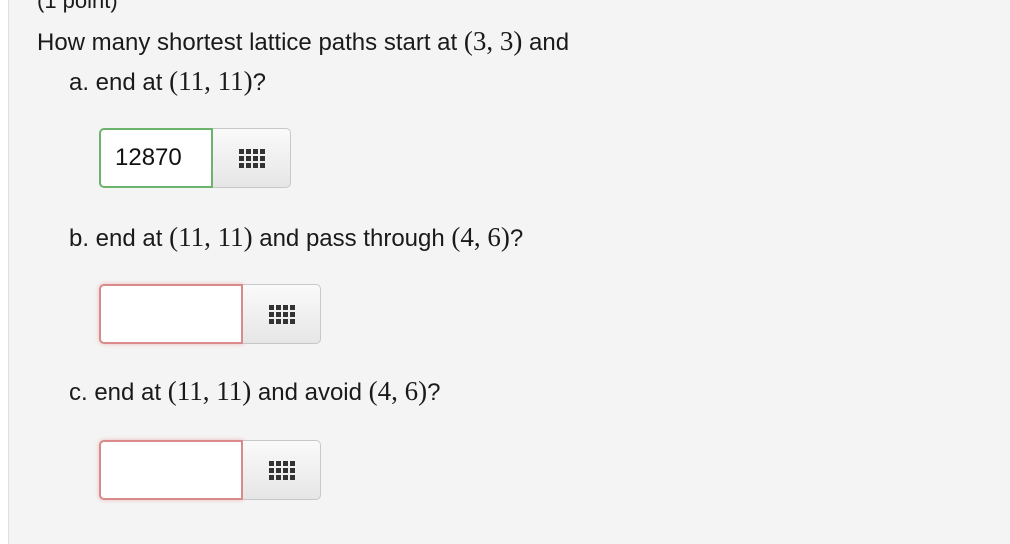 The image size is (1010, 544). Describe the element at coordinates (171, 470) in the screenshot. I see `part-c-answer-input` at that location.